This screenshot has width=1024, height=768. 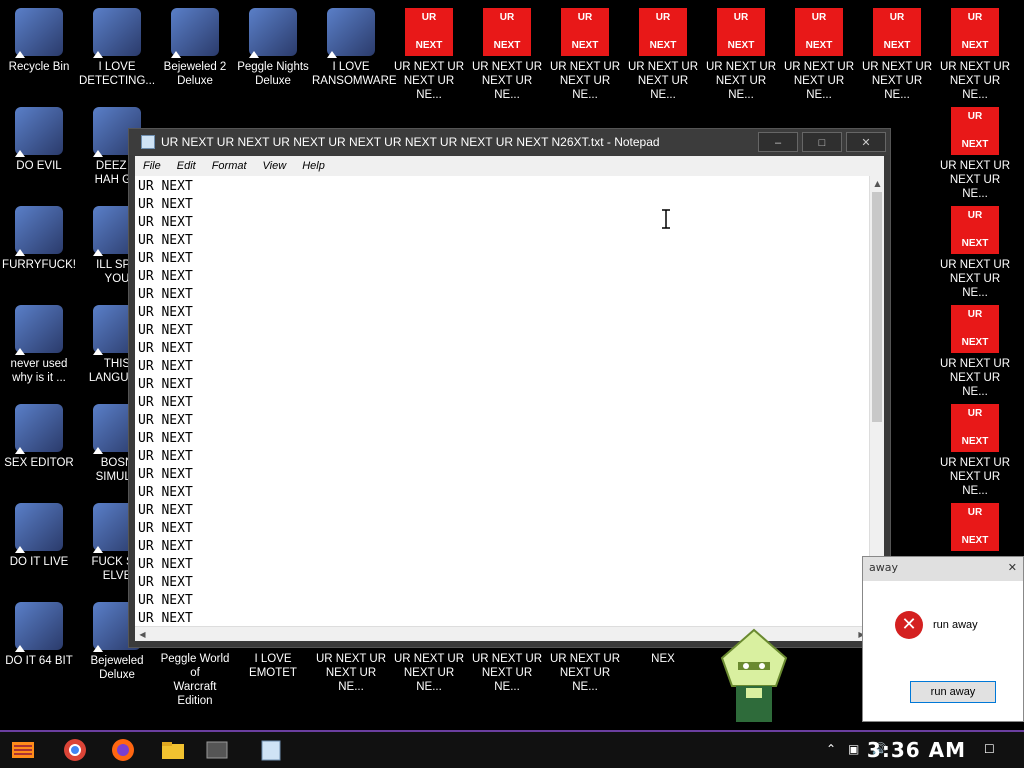 What do you see at coordinates (663, 659) in the screenshot?
I see `desktop-icon-bottom: NEX` at bounding box center [663, 659].